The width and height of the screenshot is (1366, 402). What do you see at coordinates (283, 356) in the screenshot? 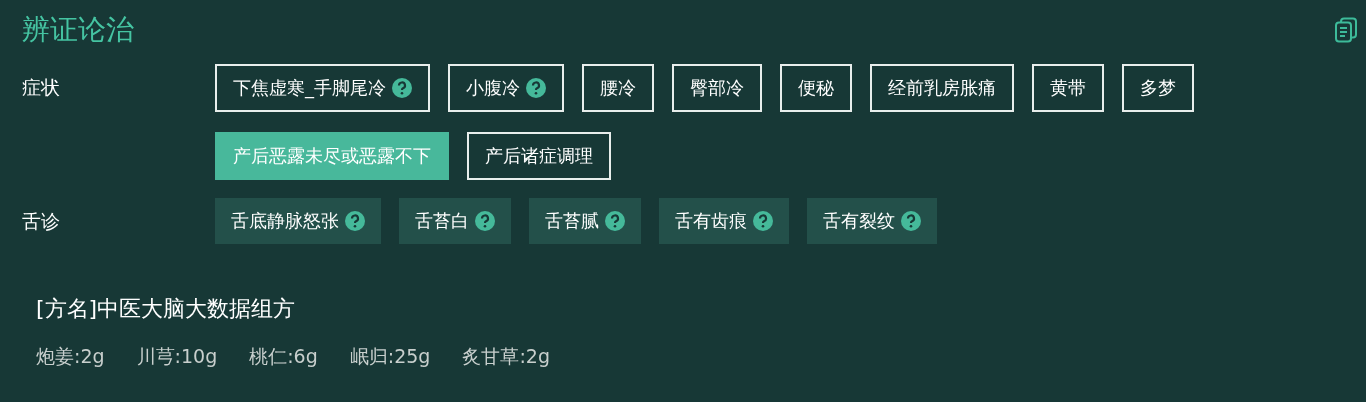
I see `herb-dose: 桃仁:6g` at bounding box center [283, 356].